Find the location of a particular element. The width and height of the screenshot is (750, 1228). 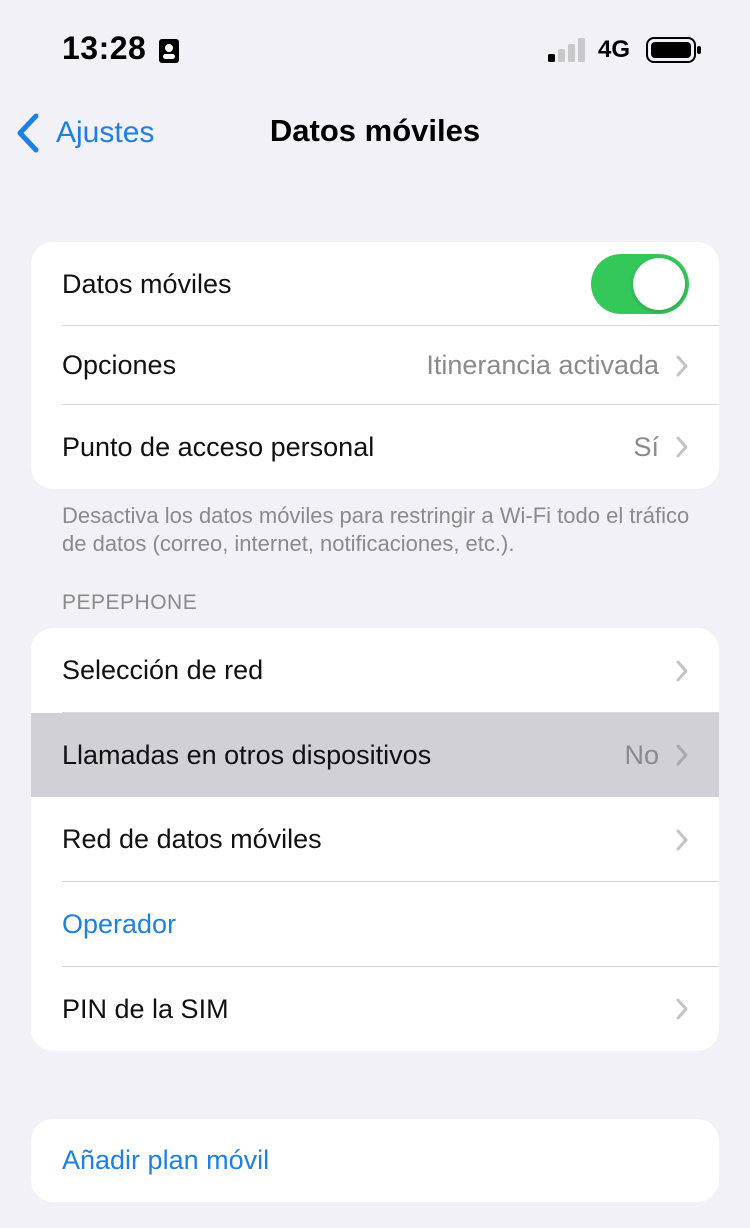

row-value: Itinerancia activada is located at coordinates (542, 365).